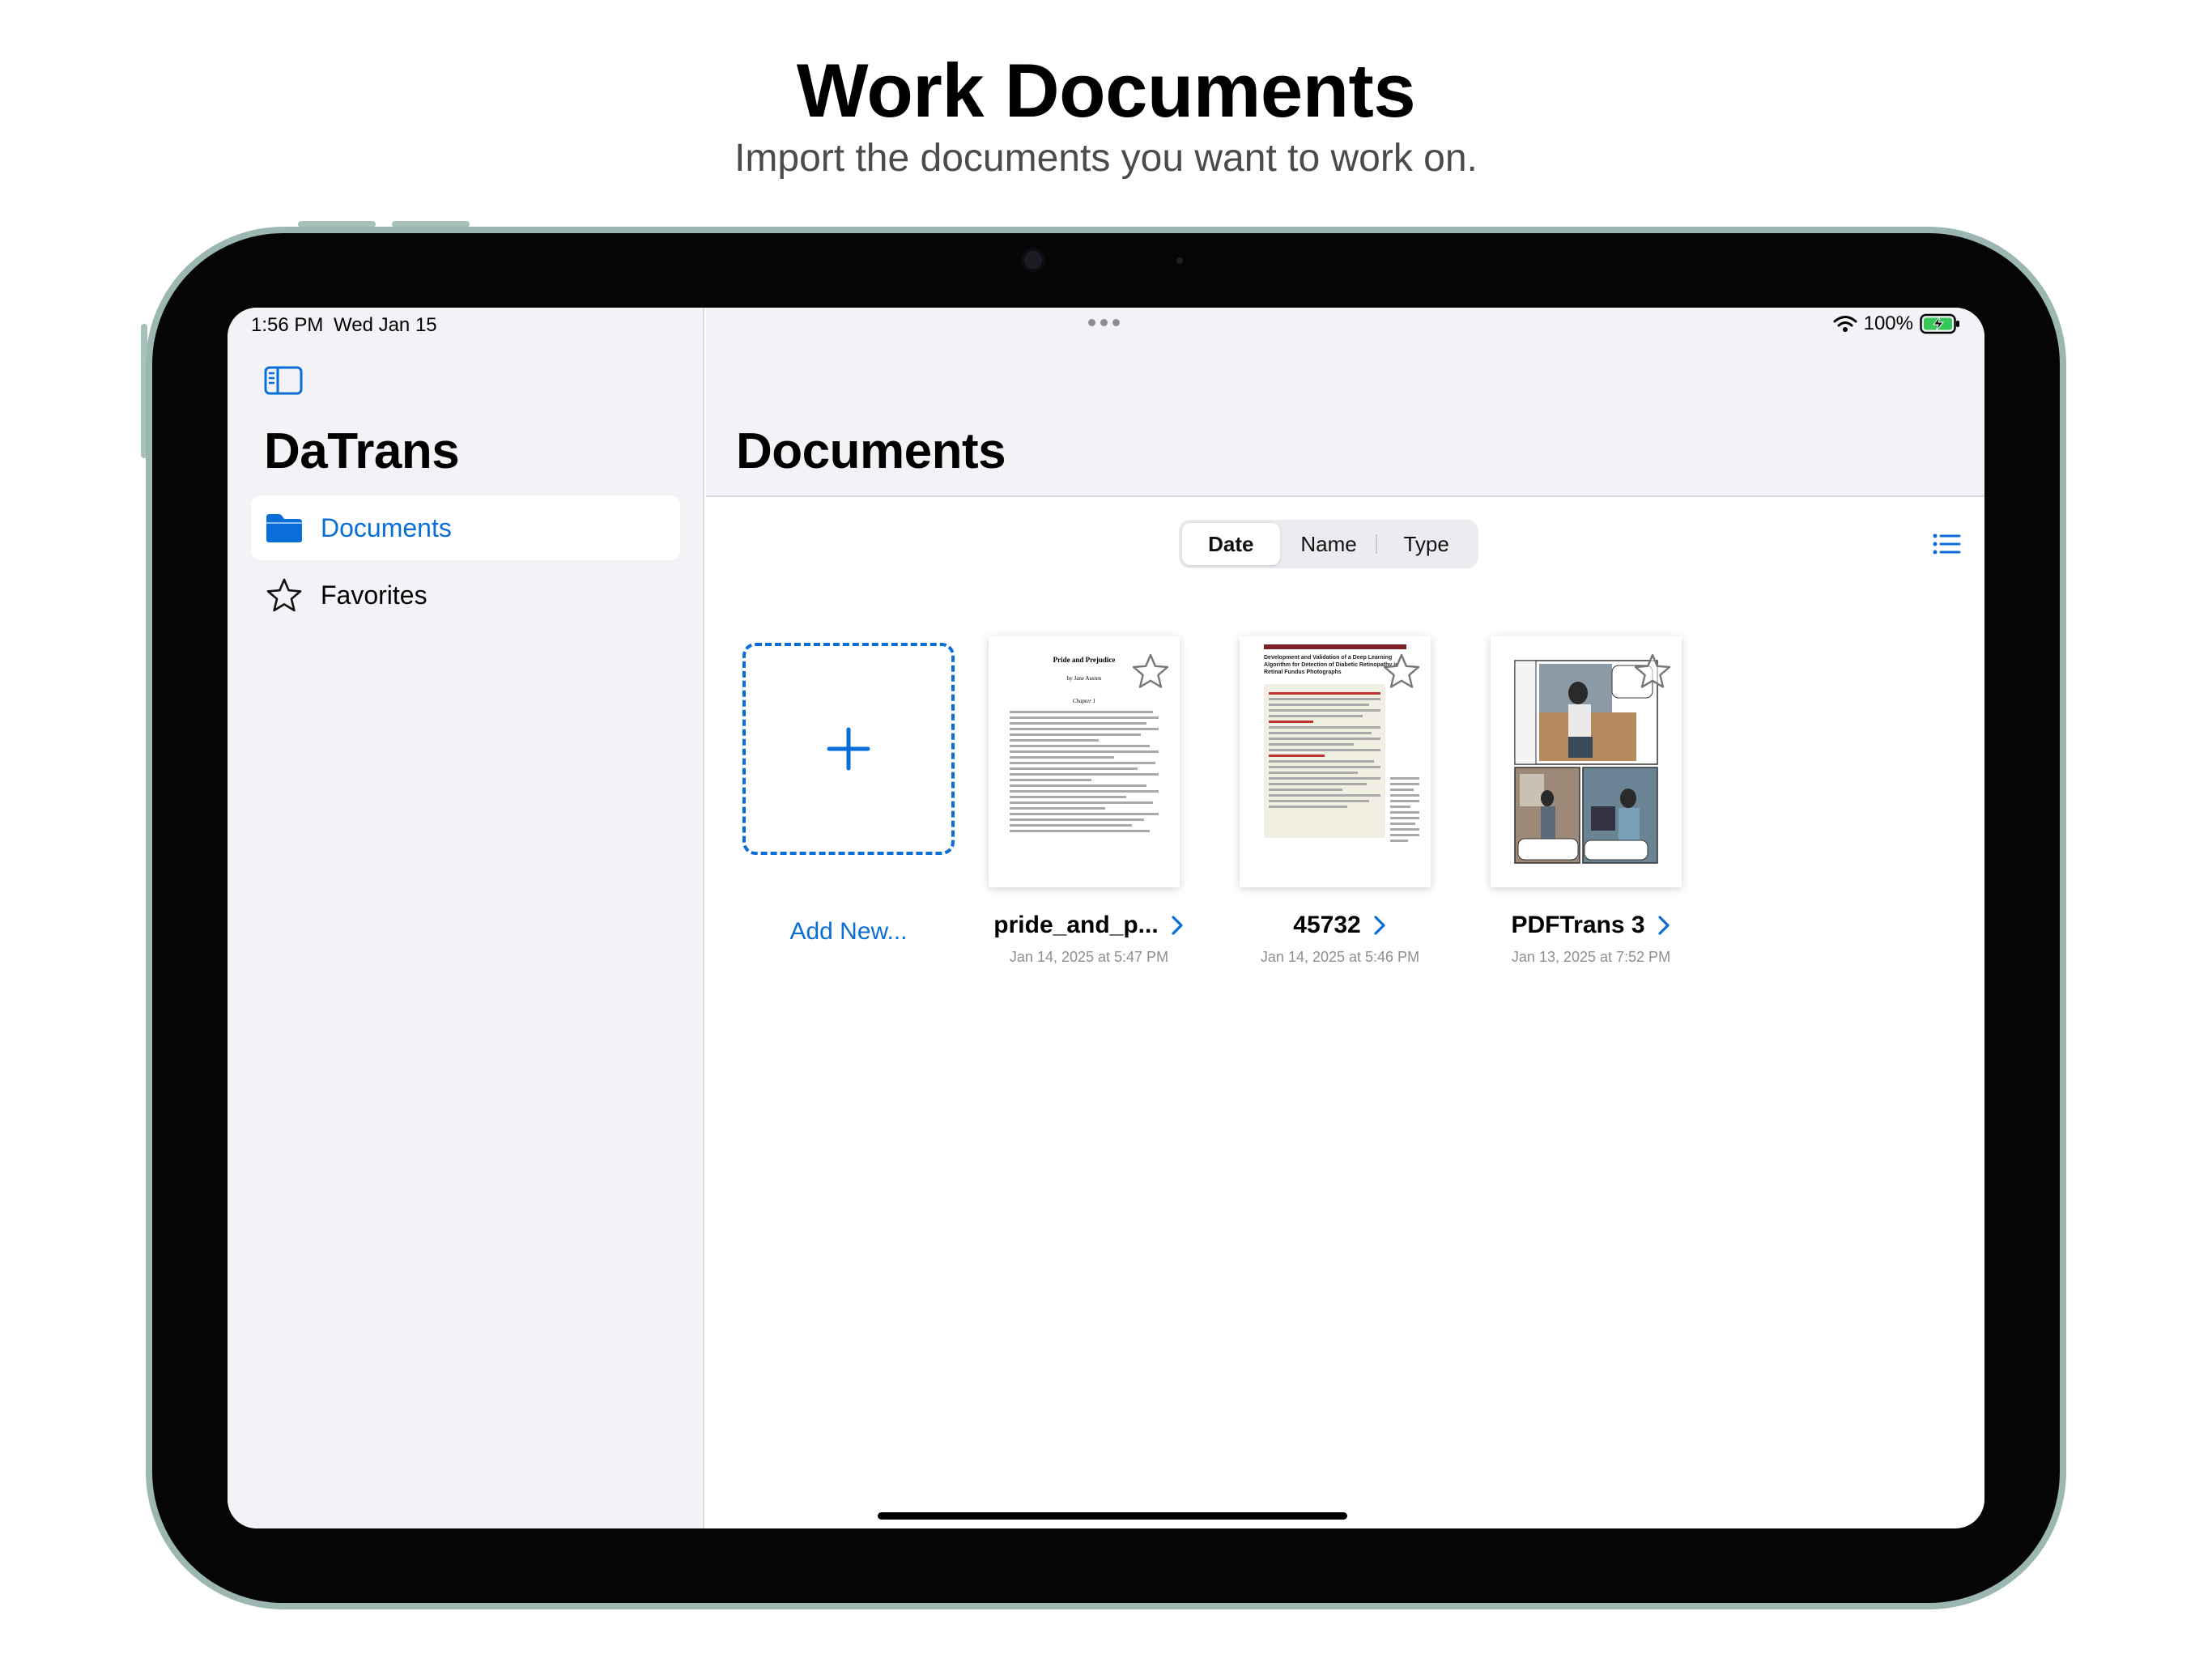 This screenshot has height=1658, width=2212. I want to click on list-view-icon, so click(1947, 544).